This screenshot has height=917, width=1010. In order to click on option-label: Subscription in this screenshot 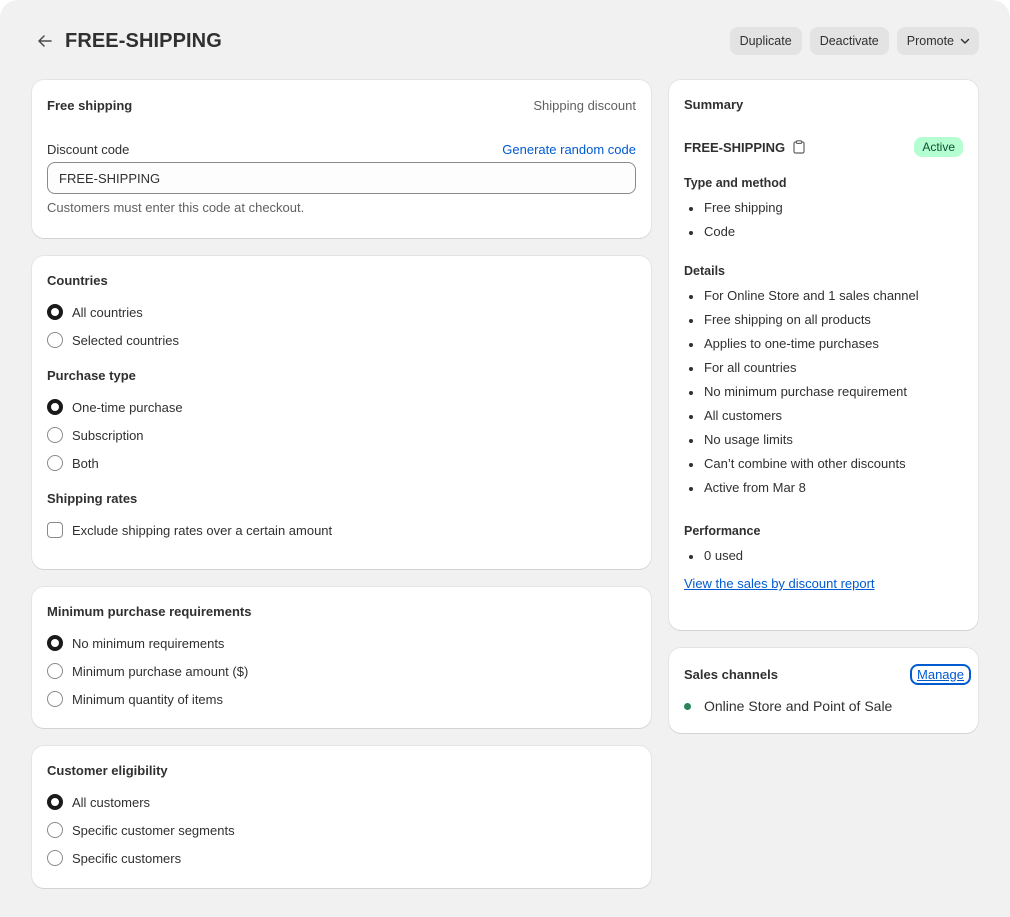, I will do `click(108, 435)`.